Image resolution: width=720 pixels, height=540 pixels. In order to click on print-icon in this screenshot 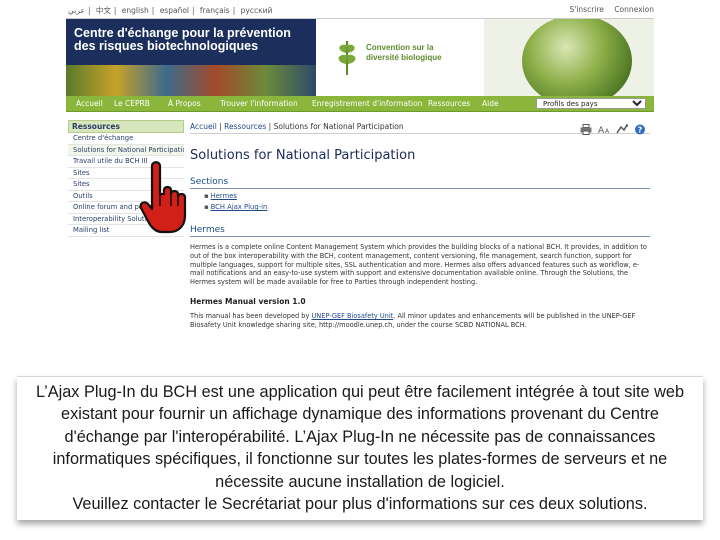, I will do `click(586, 127)`.